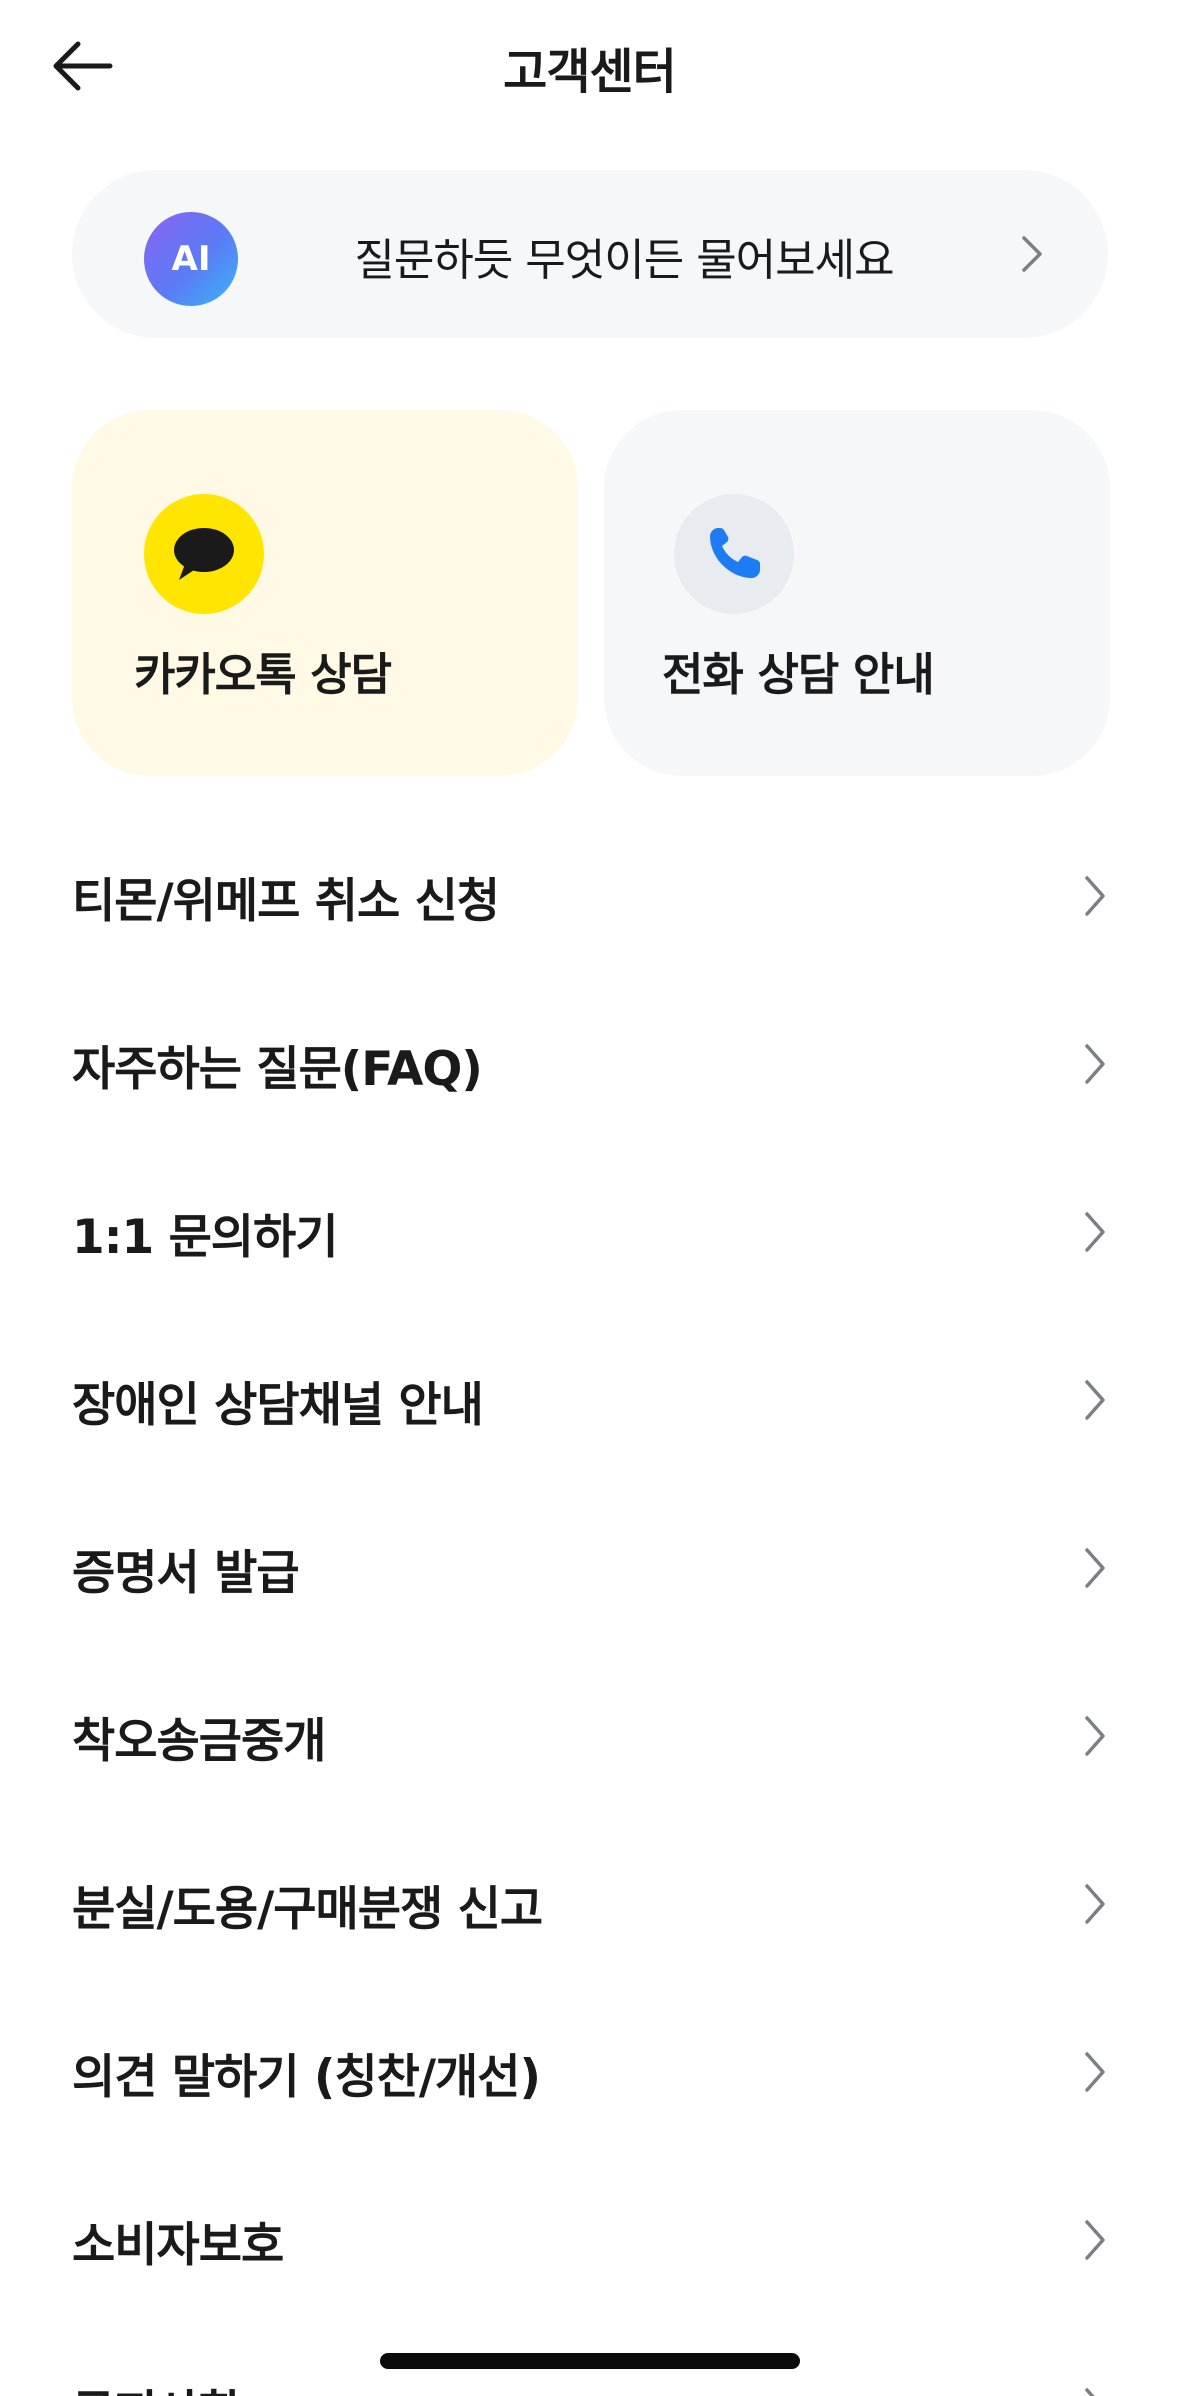 This screenshot has height=2396, width=1179. Describe the element at coordinates (798, 674) in the screenshot. I see `phone-consult-label: 전화 상담 안내` at that location.